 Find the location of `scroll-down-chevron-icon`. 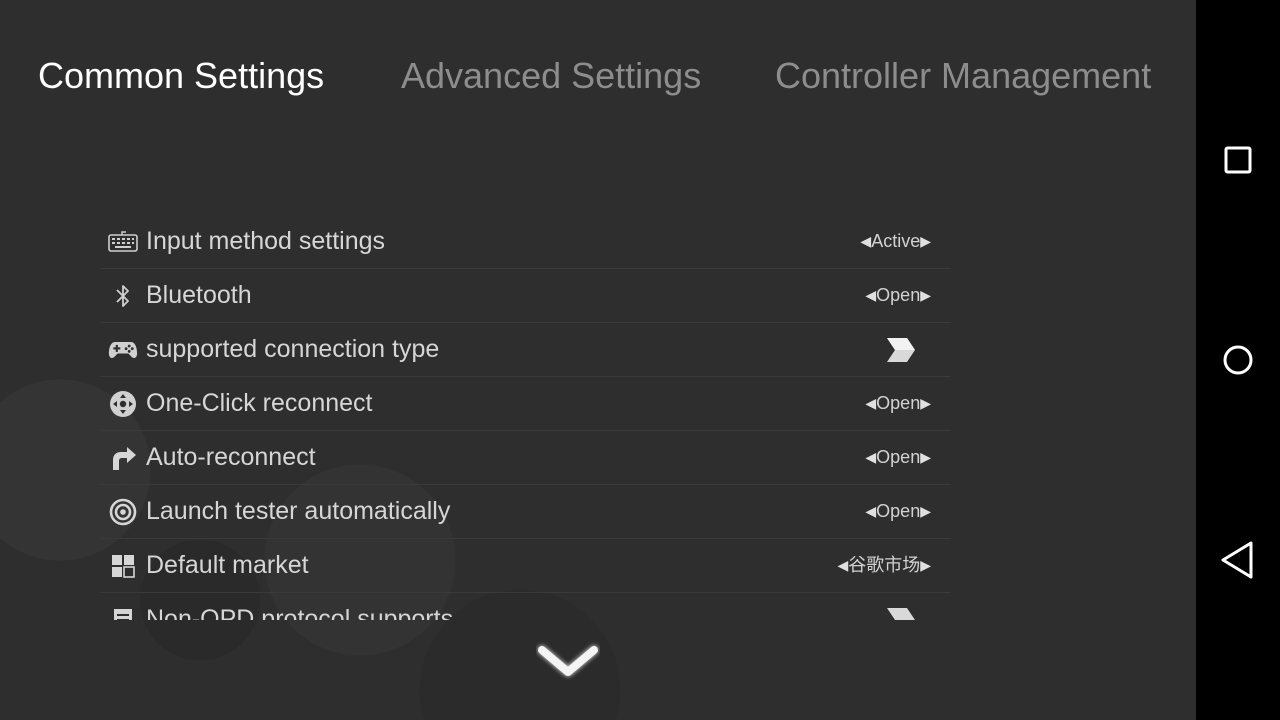

scroll-down-chevron-icon is located at coordinates (568, 660).